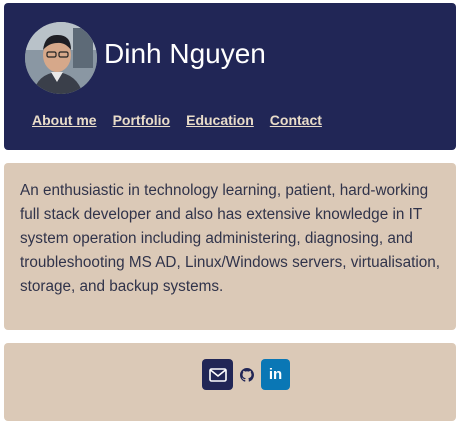 The image size is (460, 430). I want to click on github-icon, so click(247, 374).